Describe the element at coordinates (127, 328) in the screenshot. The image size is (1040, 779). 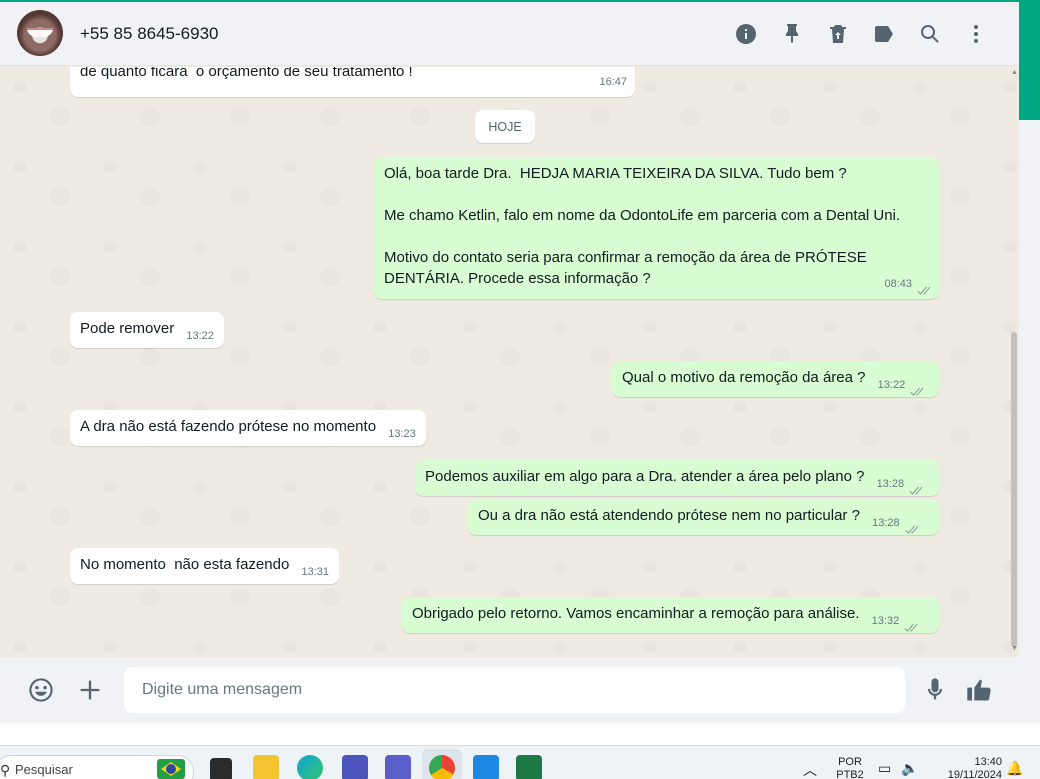
I see `message-text: Pode remover` at that location.